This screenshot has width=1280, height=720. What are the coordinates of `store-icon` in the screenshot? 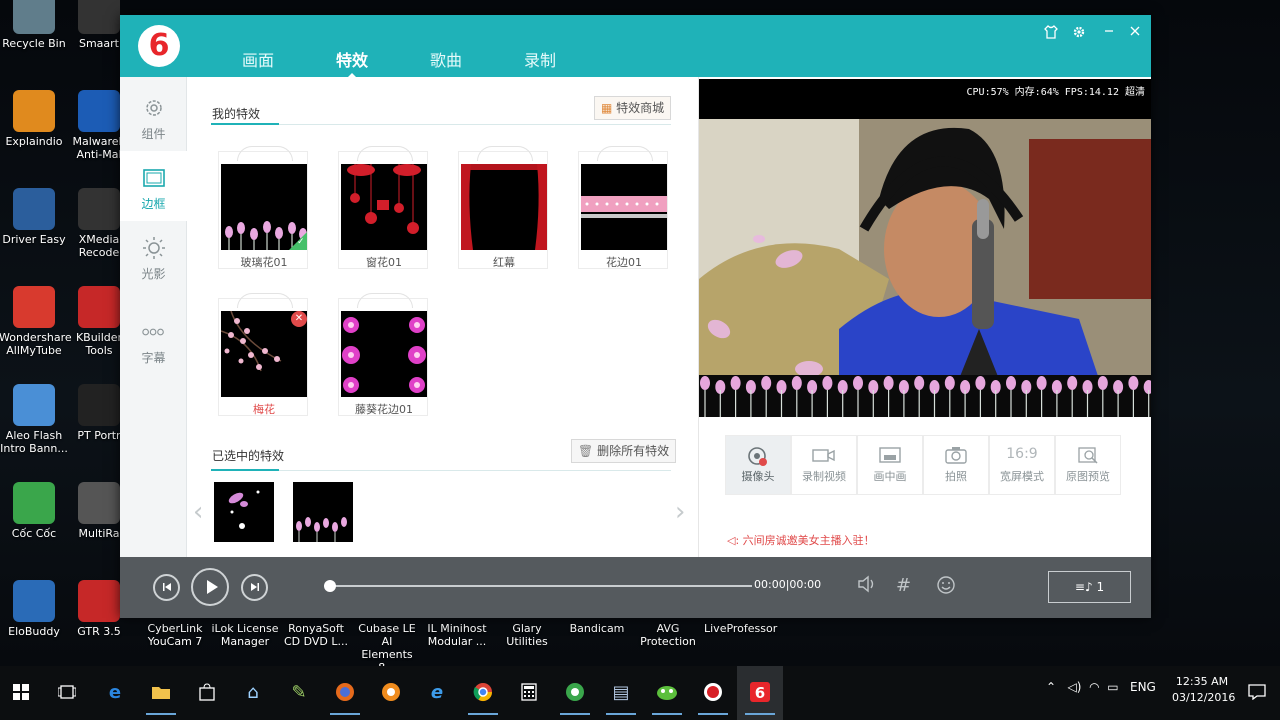 It's located at (207, 692).